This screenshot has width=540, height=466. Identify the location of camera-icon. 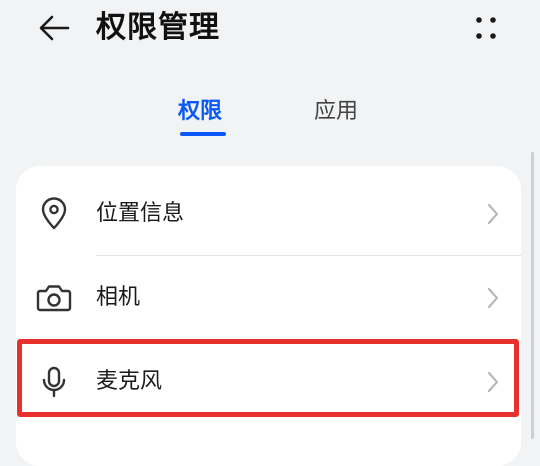
(54, 298).